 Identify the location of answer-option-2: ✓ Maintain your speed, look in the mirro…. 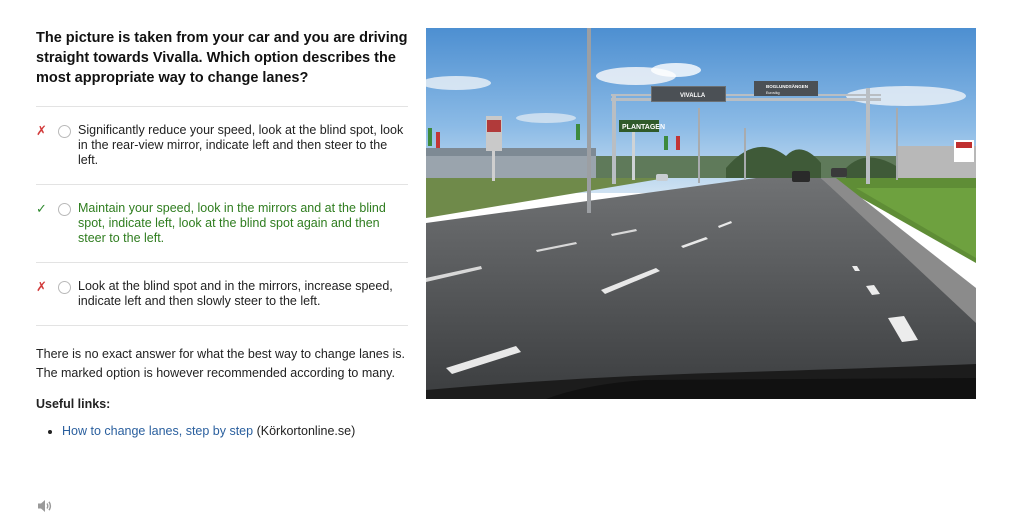
(222, 224).